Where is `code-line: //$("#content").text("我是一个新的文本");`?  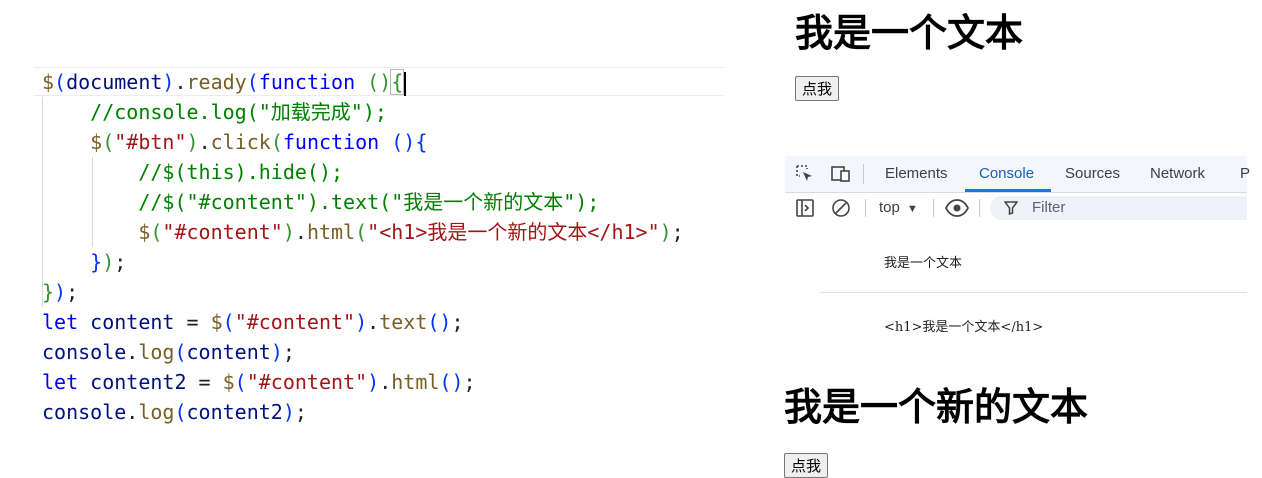 code-line: //$("#content").text("我是一个新的文本"); is located at coordinates (320, 202).